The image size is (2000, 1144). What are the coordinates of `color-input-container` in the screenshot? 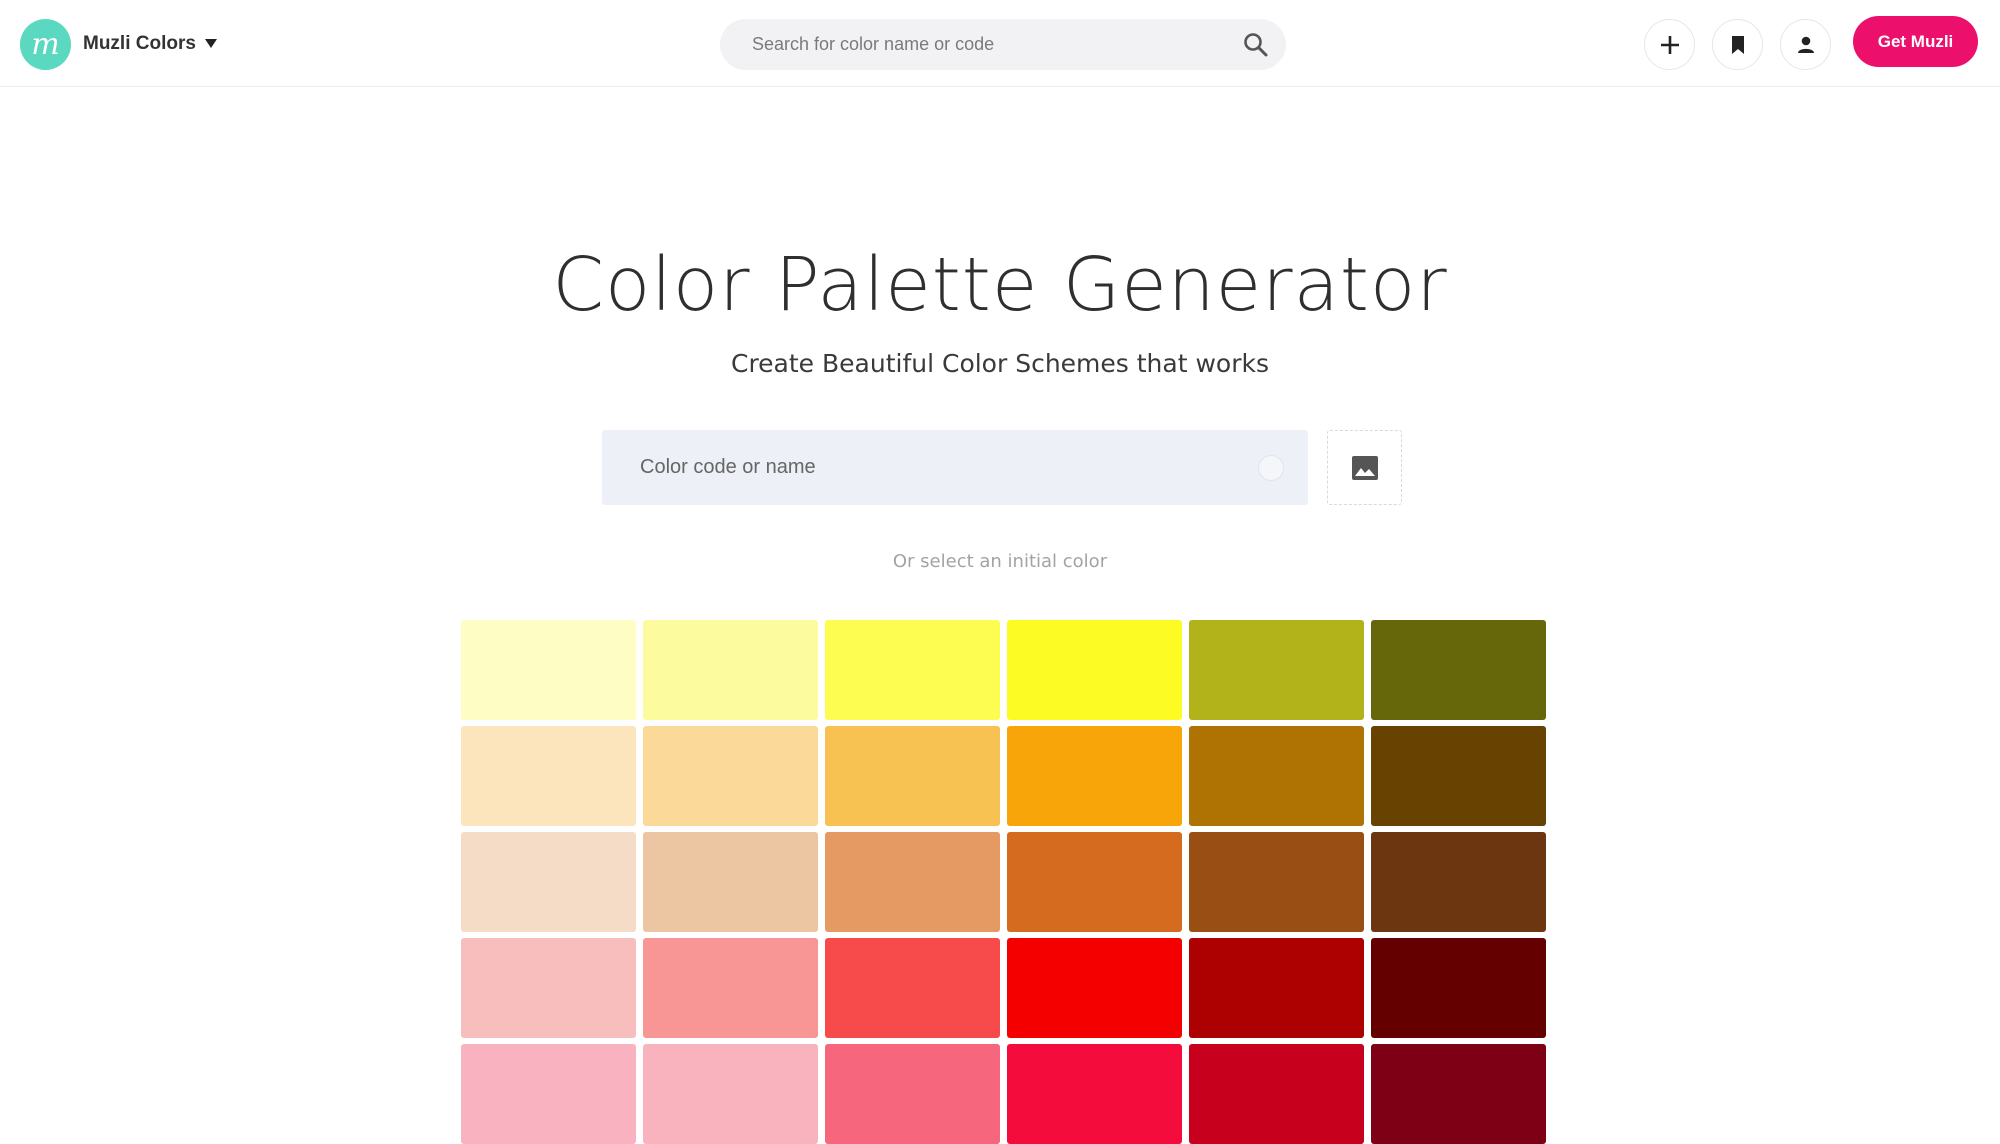 It's located at (955, 467).